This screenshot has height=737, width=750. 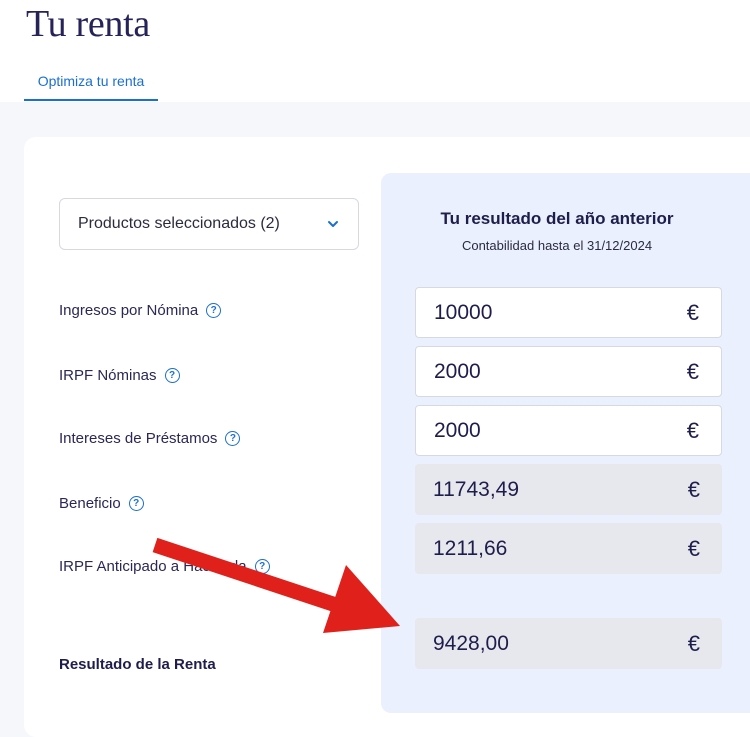 I want to click on result-subtitle: Contabilidad hasta el 31/12/2024, so click(x=557, y=245).